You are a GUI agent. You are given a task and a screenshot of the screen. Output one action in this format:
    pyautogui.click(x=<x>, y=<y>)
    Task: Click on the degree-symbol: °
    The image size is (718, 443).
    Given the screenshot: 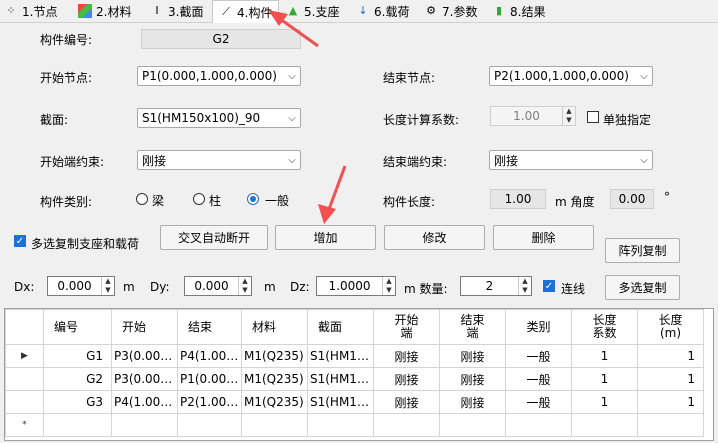 What is the action you would take?
    pyautogui.click(x=667, y=197)
    